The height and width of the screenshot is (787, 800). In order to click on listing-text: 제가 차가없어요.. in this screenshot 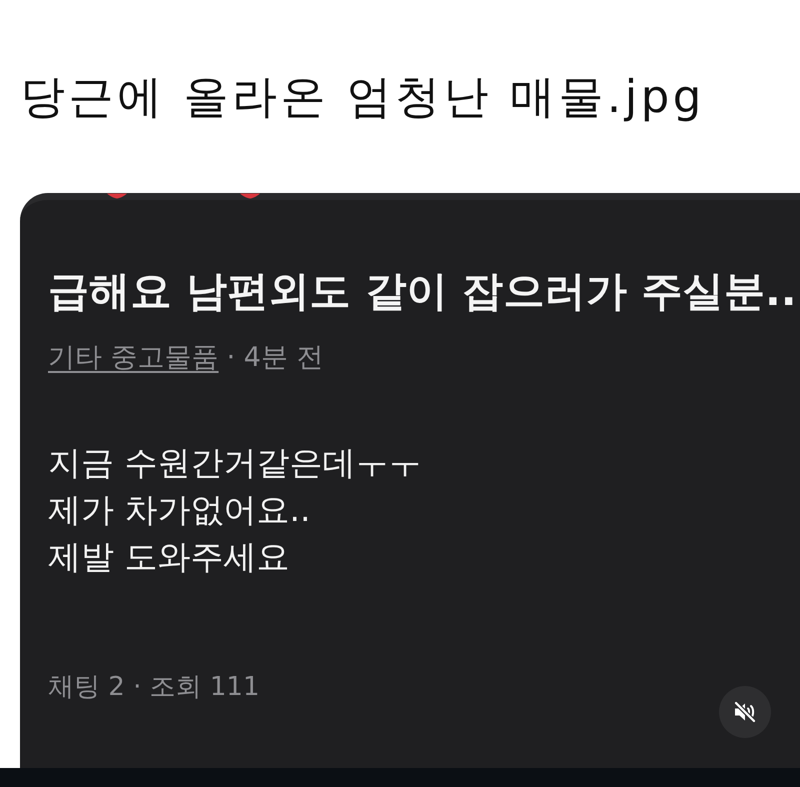, I will do `click(179, 510)`.